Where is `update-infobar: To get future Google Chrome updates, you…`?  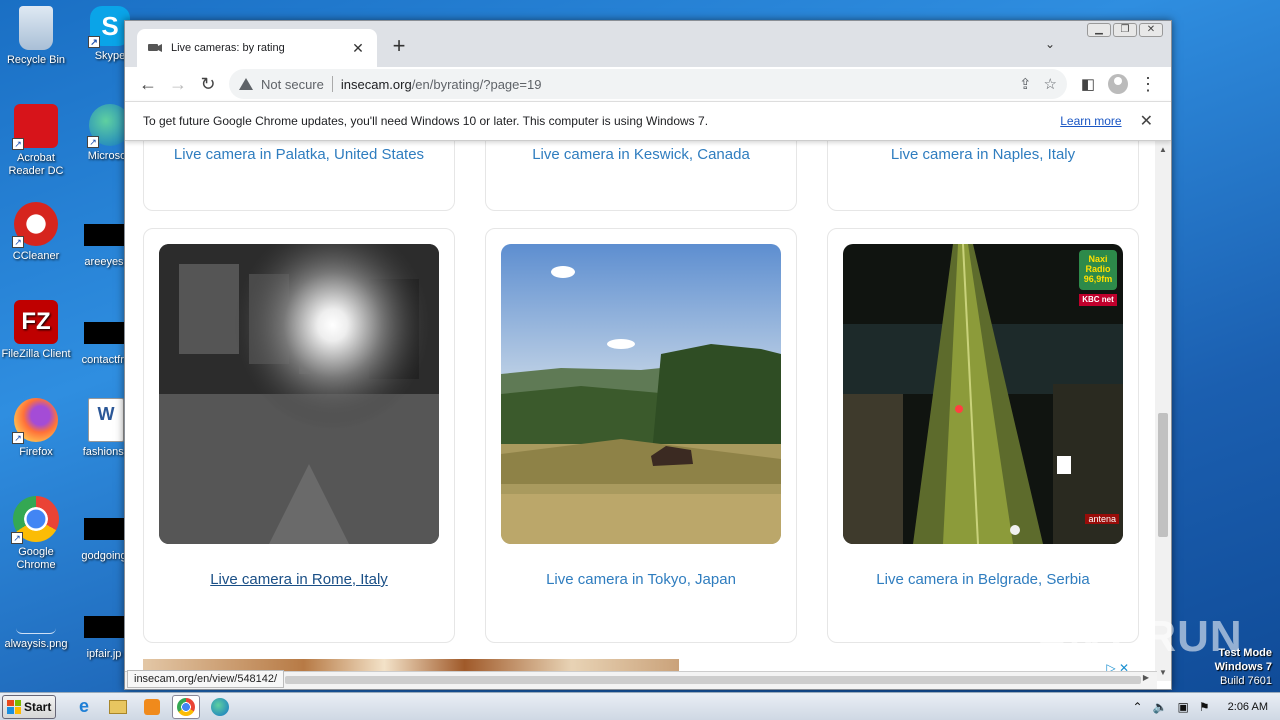 update-infobar: To get future Google Chrome updates, you… is located at coordinates (648, 121).